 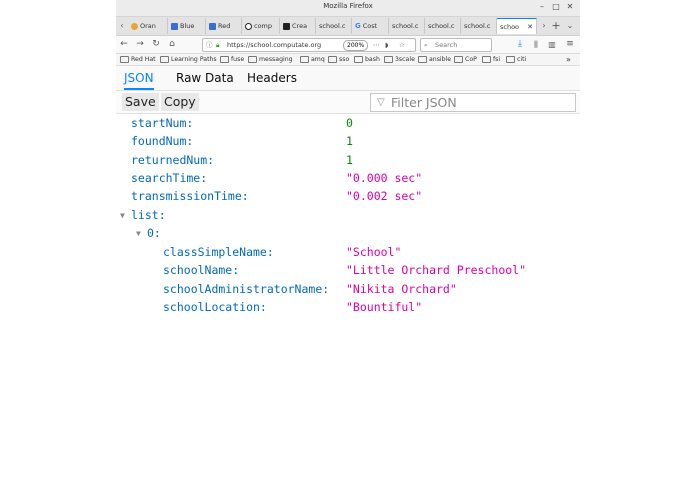 I want to click on downloads-icon: ⤓, so click(x=520, y=44).